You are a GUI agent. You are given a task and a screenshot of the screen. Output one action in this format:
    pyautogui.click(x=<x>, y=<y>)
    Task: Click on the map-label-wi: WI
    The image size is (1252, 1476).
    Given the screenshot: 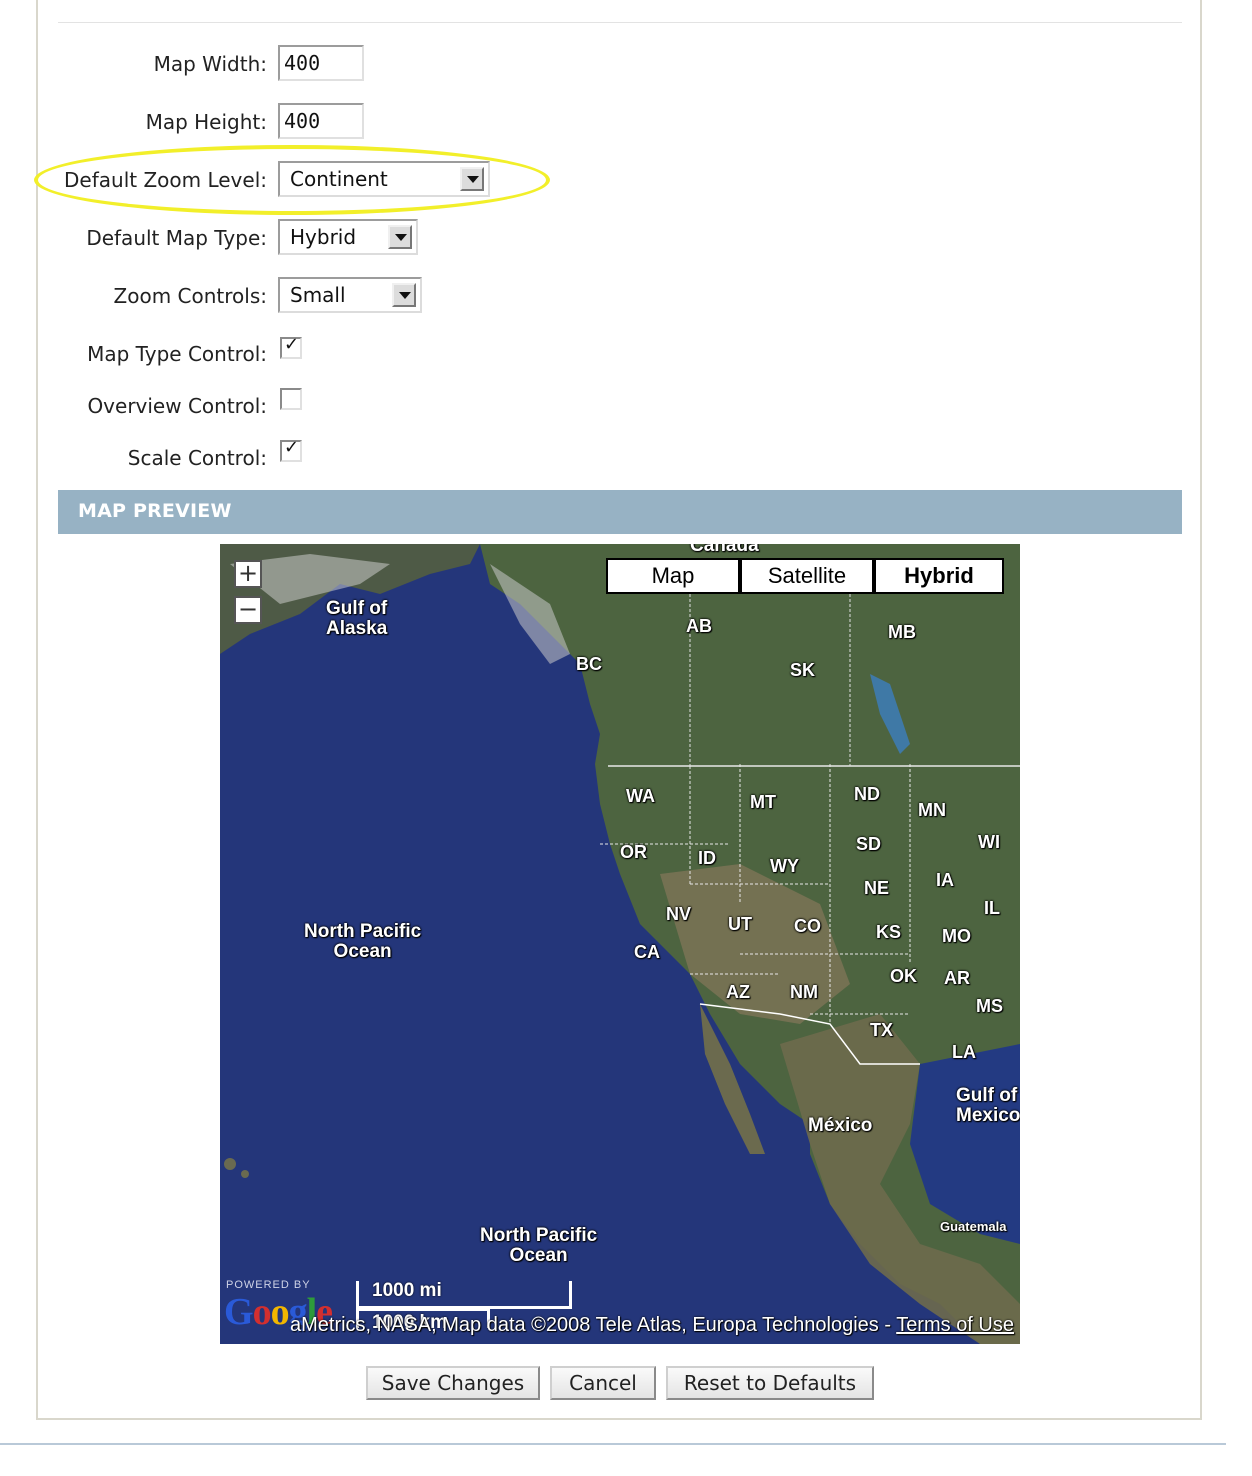 What is the action you would take?
    pyautogui.click(x=989, y=842)
    